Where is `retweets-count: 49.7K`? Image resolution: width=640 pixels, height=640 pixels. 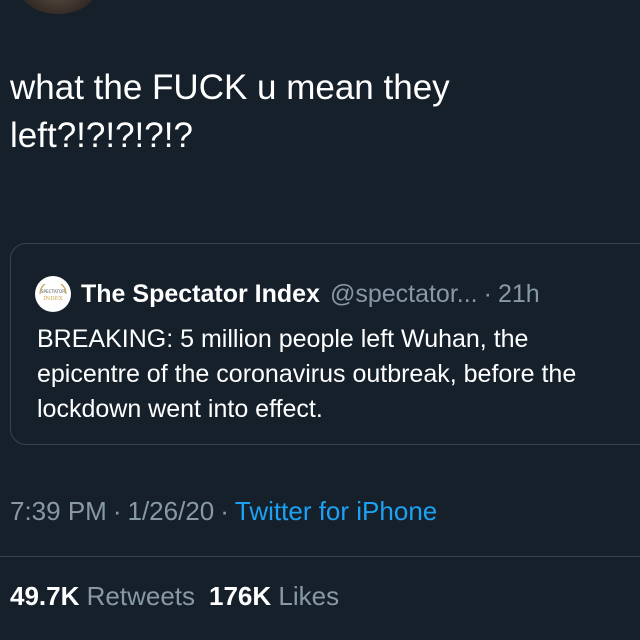 retweets-count: 49.7K is located at coordinates (45, 596).